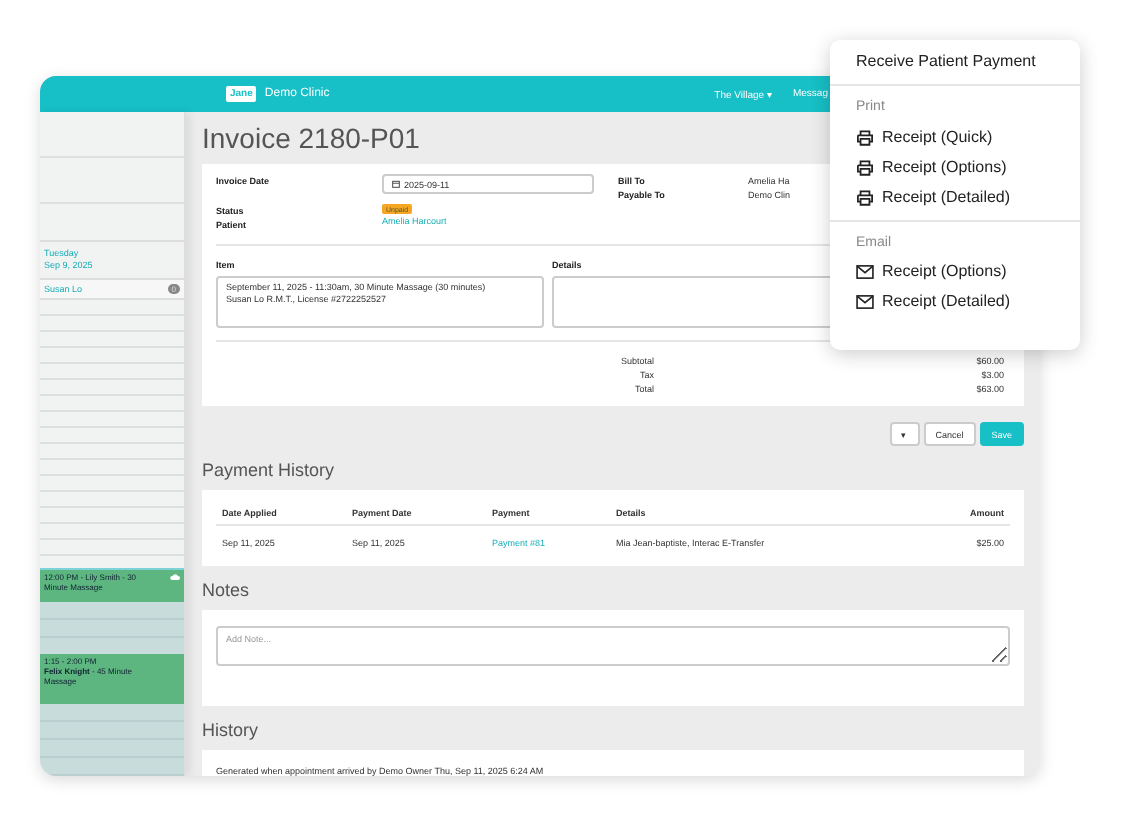 This screenshot has width=1122, height=816. What do you see at coordinates (311, 138) in the screenshot?
I see `invoice-title: Invoice 2180-P01` at bounding box center [311, 138].